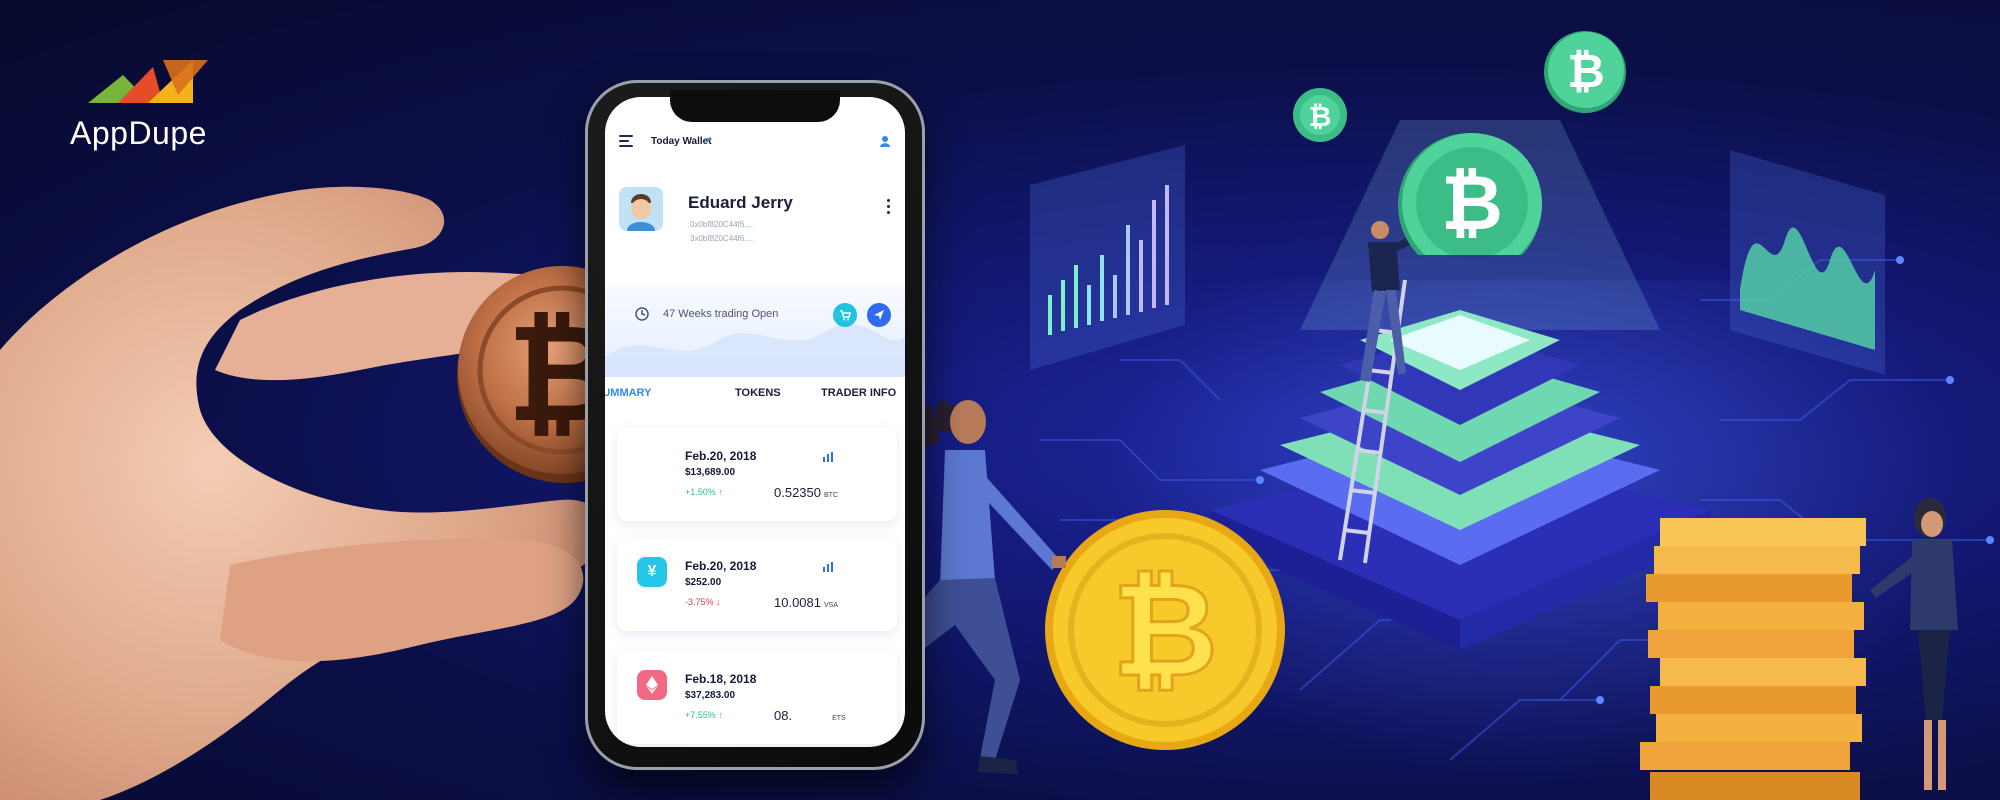 The width and height of the screenshot is (2000, 800). Describe the element at coordinates (703, 582) in the screenshot. I see `transaction-price: $252.00` at that location.